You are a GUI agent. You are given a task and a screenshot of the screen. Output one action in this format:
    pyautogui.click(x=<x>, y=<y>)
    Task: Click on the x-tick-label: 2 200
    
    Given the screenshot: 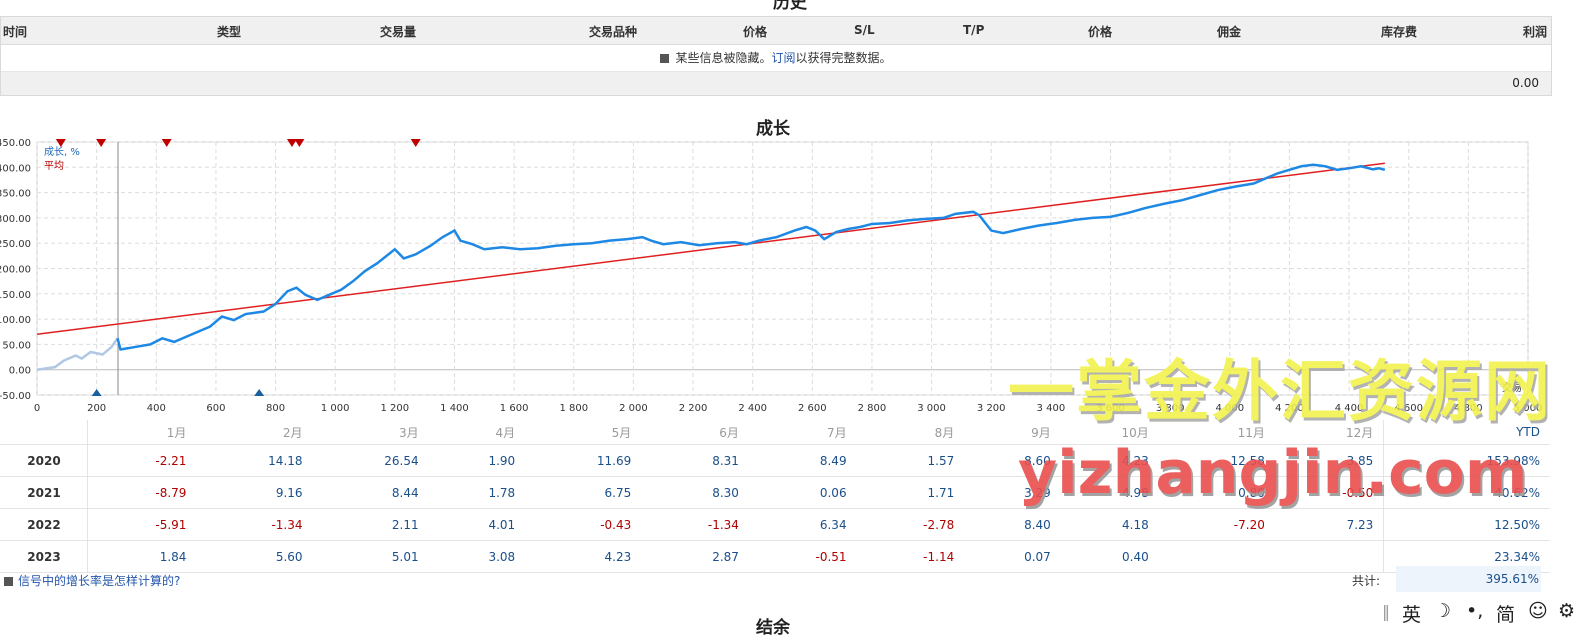 What is the action you would take?
    pyautogui.click(x=693, y=408)
    